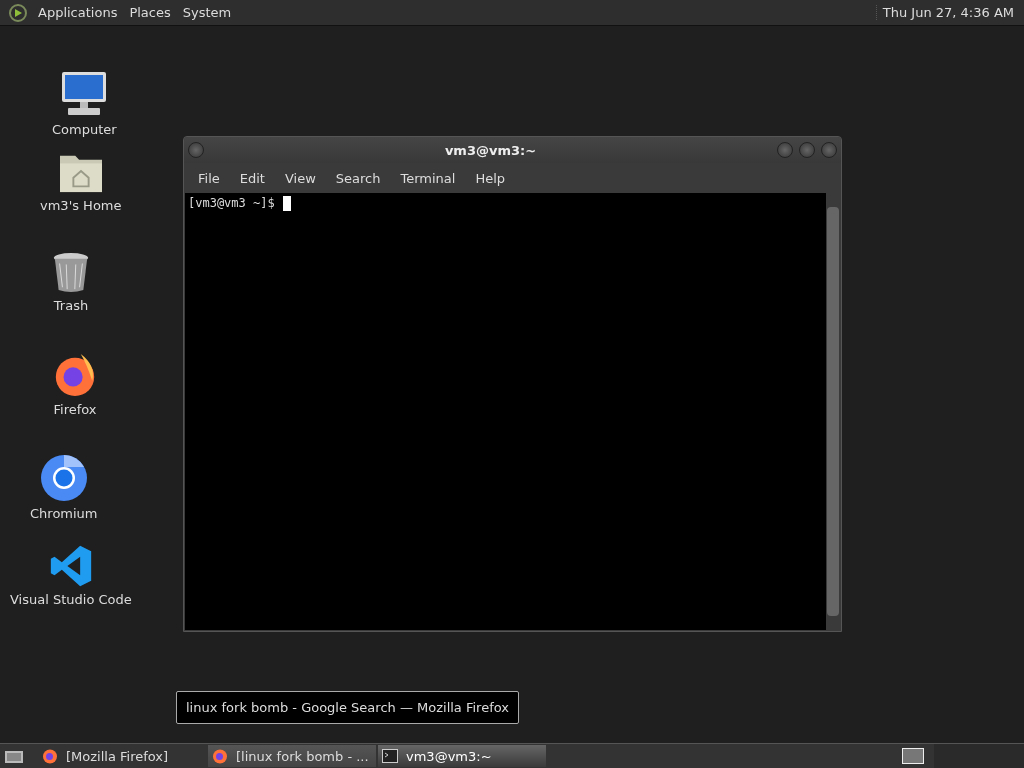 Image resolution: width=1024 pixels, height=768 pixels. Describe the element at coordinates (490, 150) in the screenshot. I see `window-title: vm3@vm3:~` at that location.